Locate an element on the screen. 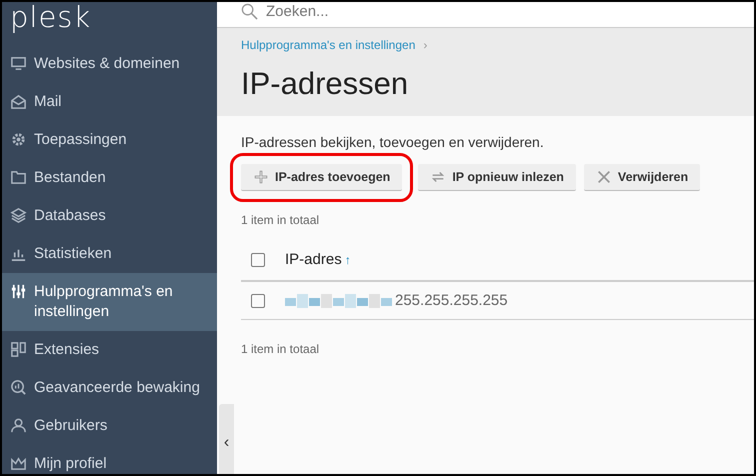  envelope-icon is located at coordinates (18, 101).